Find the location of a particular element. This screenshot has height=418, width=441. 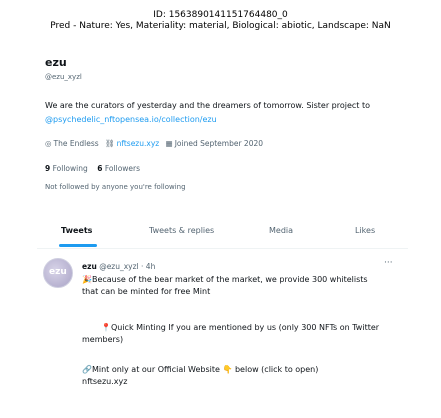

followers-link: 6 Followers is located at coordinates (118, 168).